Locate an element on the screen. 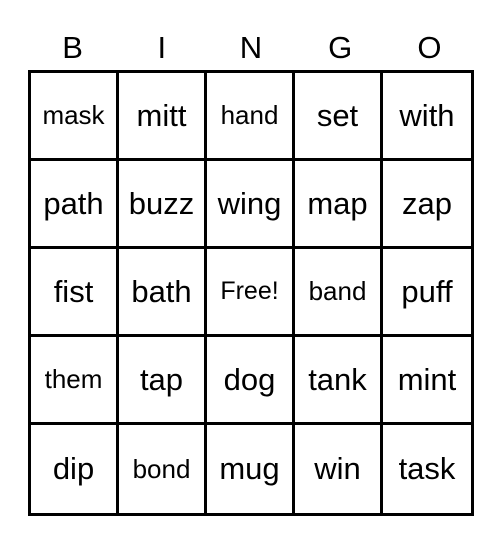 The height and width of the screenshot is (544, 502). bingo-cell: dip is located at coordinates (75, 469).